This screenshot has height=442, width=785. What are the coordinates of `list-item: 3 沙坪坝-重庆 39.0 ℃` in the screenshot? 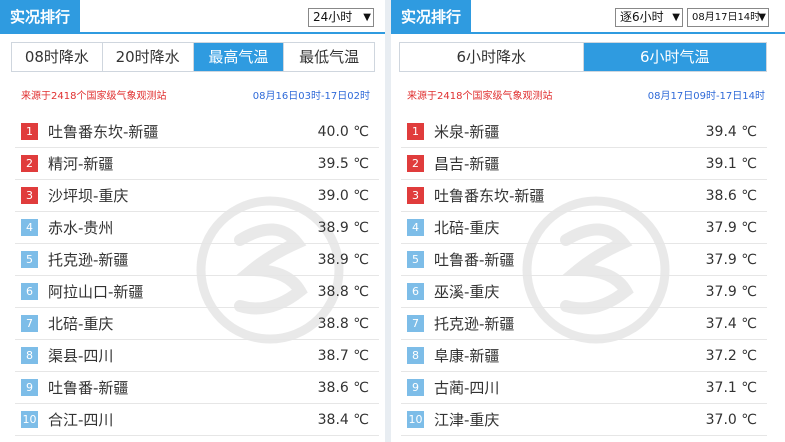 It's located at (197, 196).